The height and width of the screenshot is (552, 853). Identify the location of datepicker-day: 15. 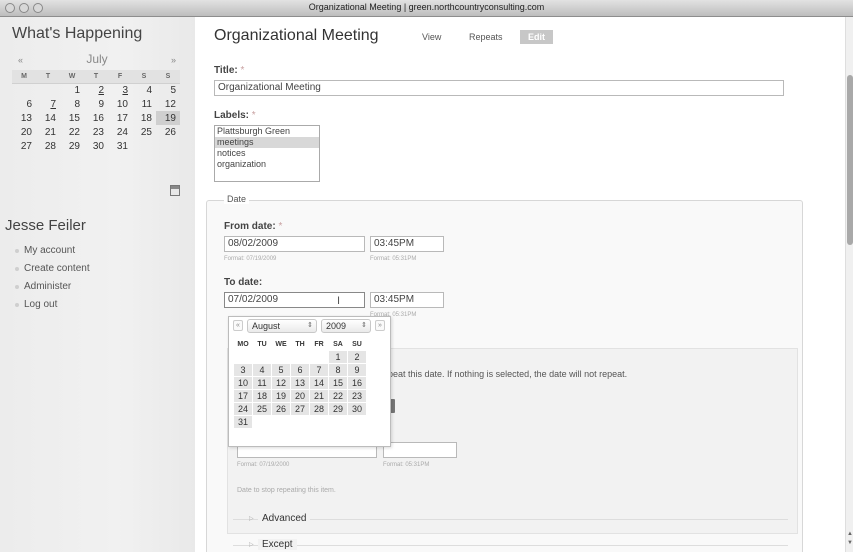
(338, 383).